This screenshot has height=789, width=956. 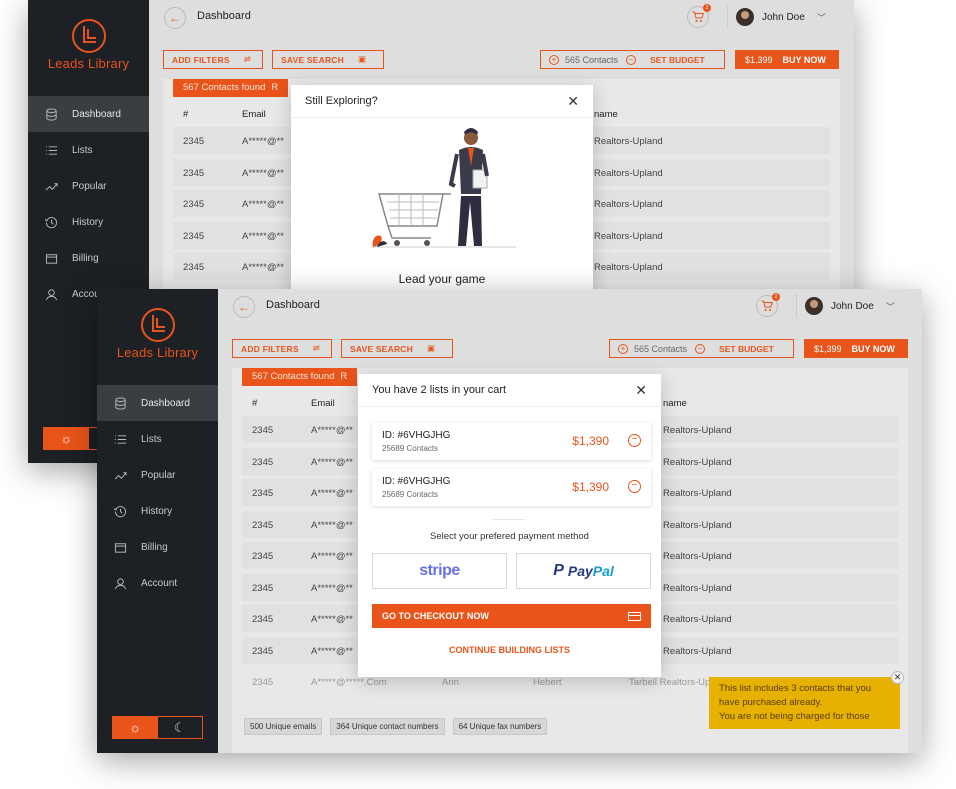 I want to click on trending-icon, so click(x=120, y=475).